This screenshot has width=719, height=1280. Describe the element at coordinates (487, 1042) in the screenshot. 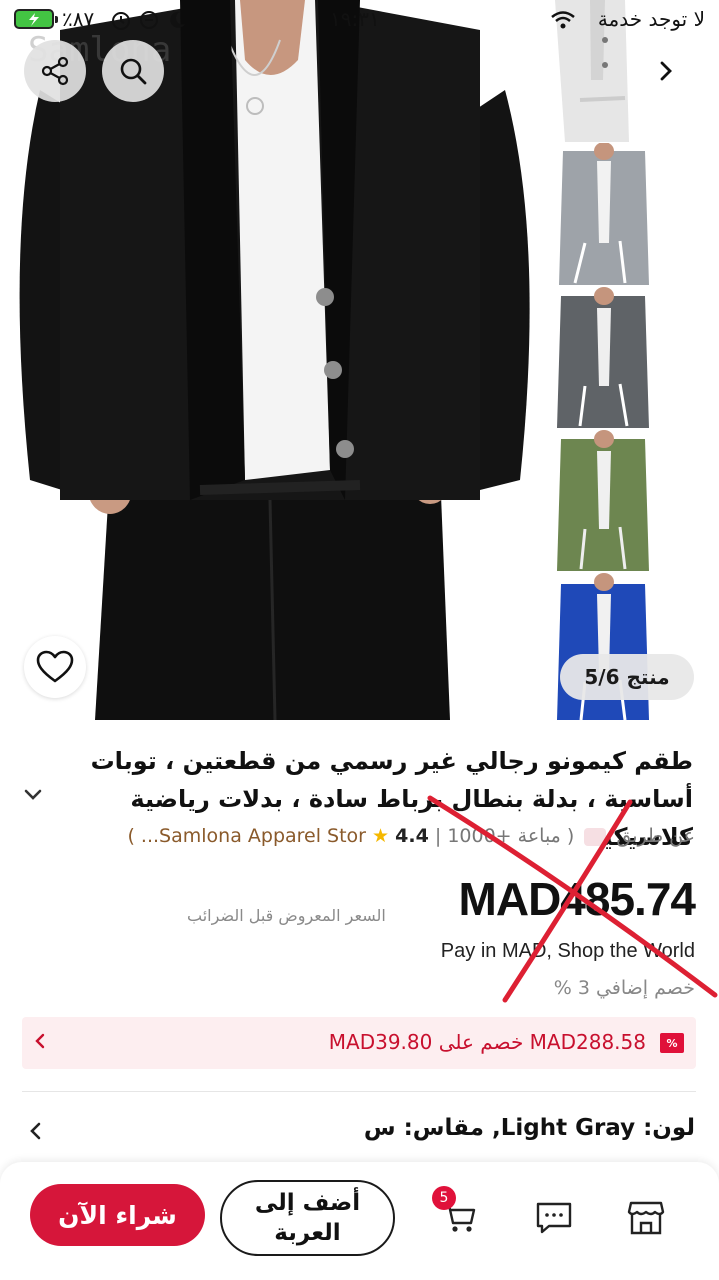

I see `coupon-text: MAD288.58 خصم على MAD39.80` at that location.